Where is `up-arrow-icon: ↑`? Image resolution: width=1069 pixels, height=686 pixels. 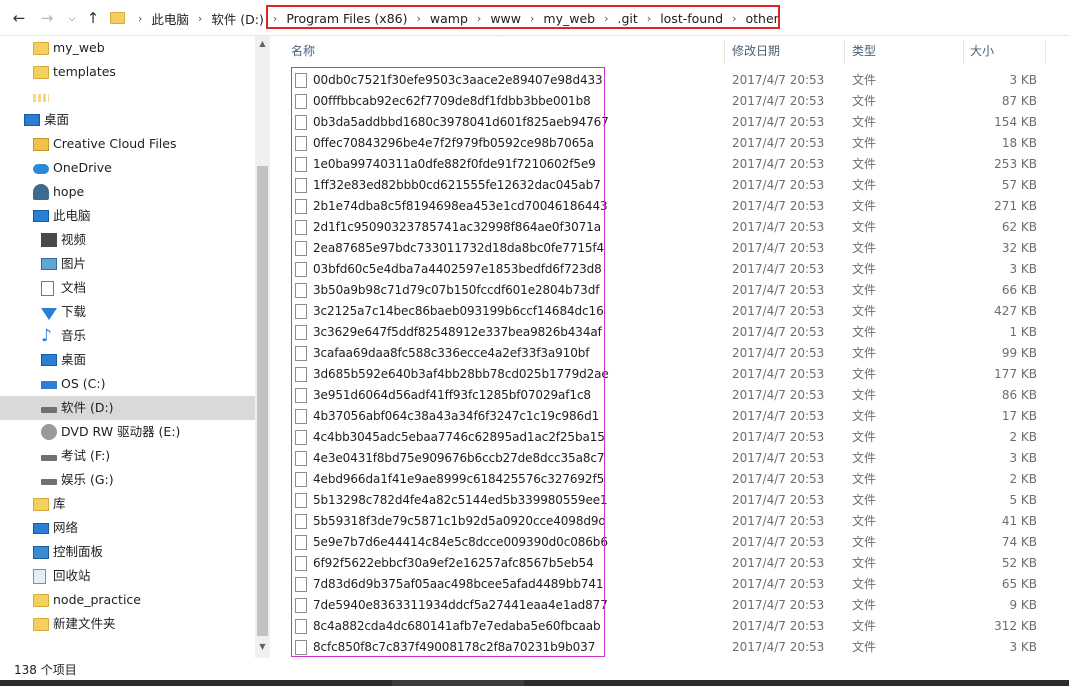 up-arrow-icon: ↑ is located at coordinates (93, 18).